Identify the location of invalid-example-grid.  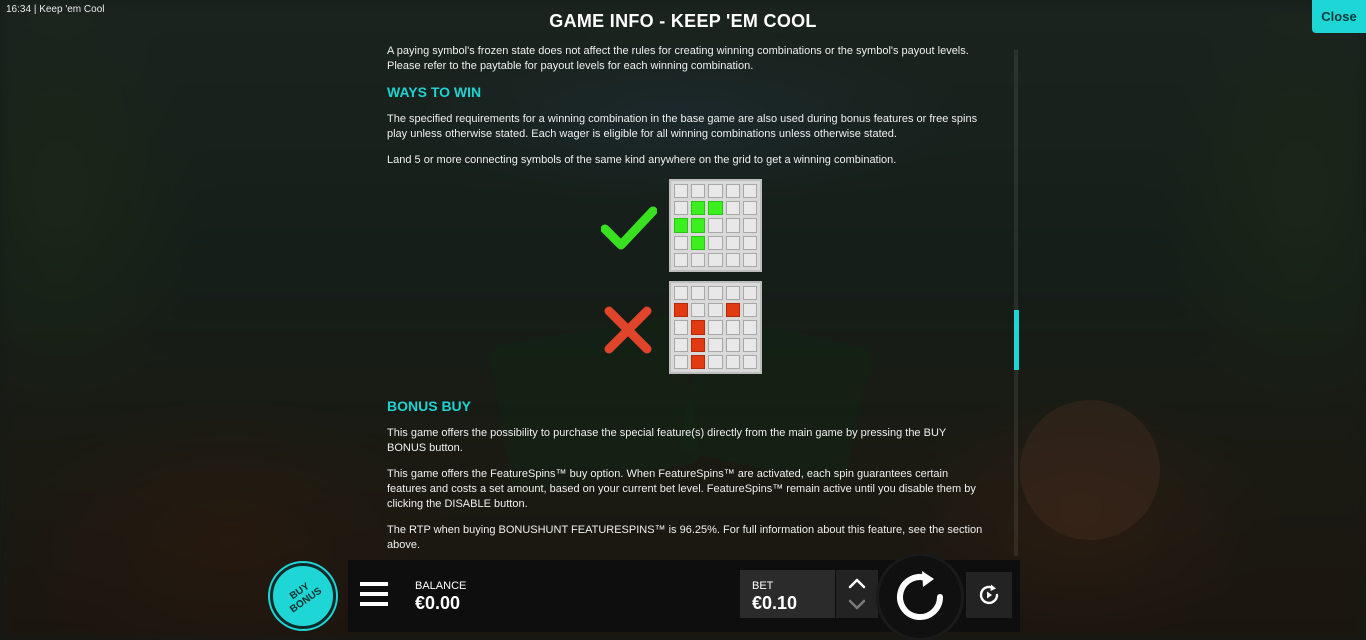
(715, 327).